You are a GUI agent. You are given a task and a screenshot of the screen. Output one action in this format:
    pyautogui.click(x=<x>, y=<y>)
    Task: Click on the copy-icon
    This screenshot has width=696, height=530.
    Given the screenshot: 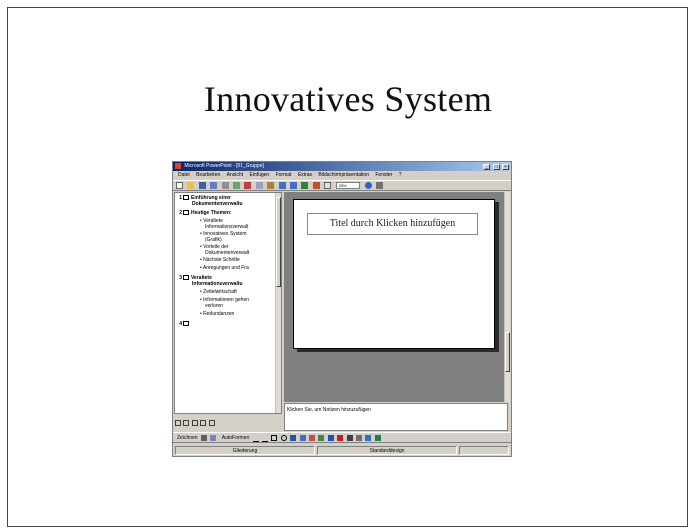 What is the action you would take?
    pyautogui.click(x=259, y=185)
    